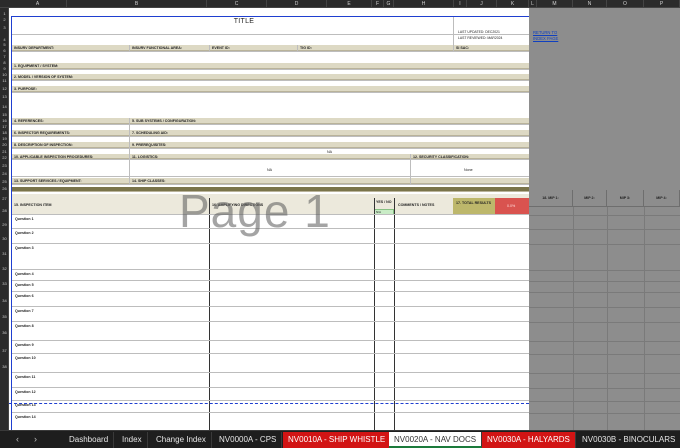 The image size is (680, 448). What do you see at coordinates (4, 56) in the screenshot?
I see `row-header-7: 7` at bounding box center [4, 56].